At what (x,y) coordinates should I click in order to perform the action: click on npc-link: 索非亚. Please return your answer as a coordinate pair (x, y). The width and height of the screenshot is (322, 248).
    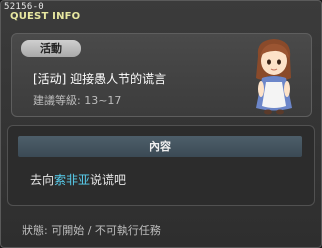
    Looking at the image, I should click on (72, 180).